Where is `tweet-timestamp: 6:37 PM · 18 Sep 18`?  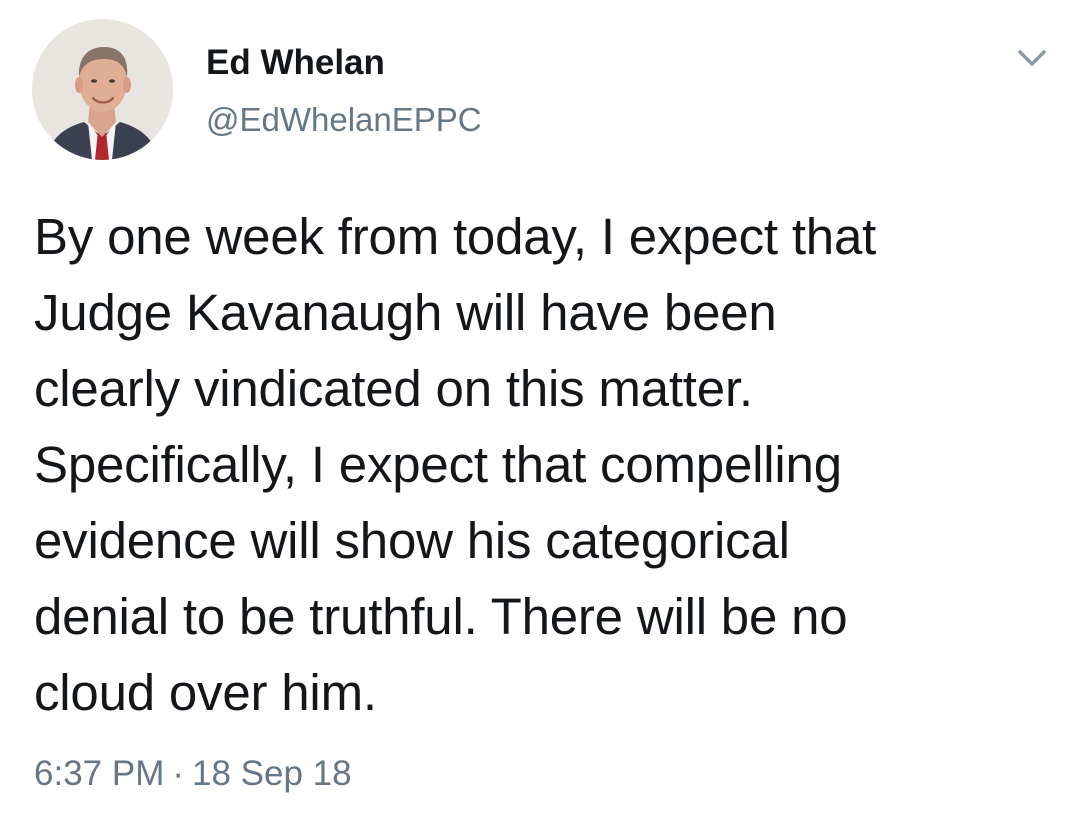
tweet-timestamp: 6:37 PM · 18 Sep 18 is located at coordinates (193, 774).